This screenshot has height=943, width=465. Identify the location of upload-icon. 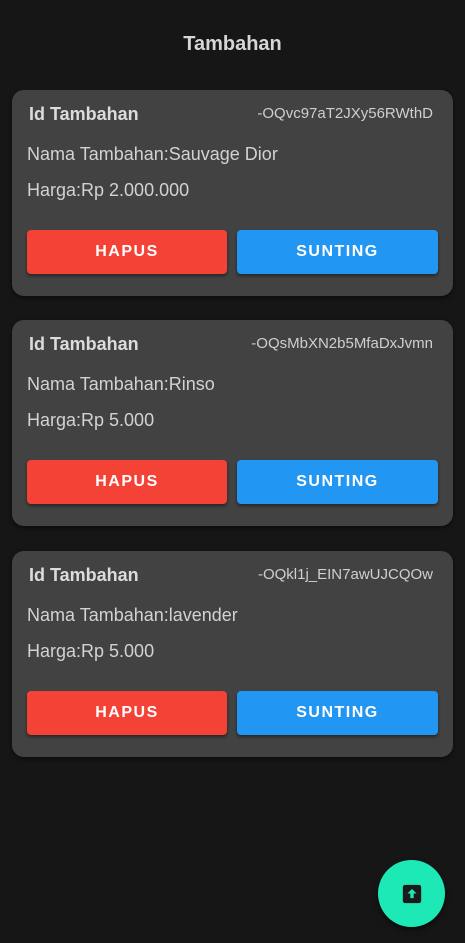
(412, 894).